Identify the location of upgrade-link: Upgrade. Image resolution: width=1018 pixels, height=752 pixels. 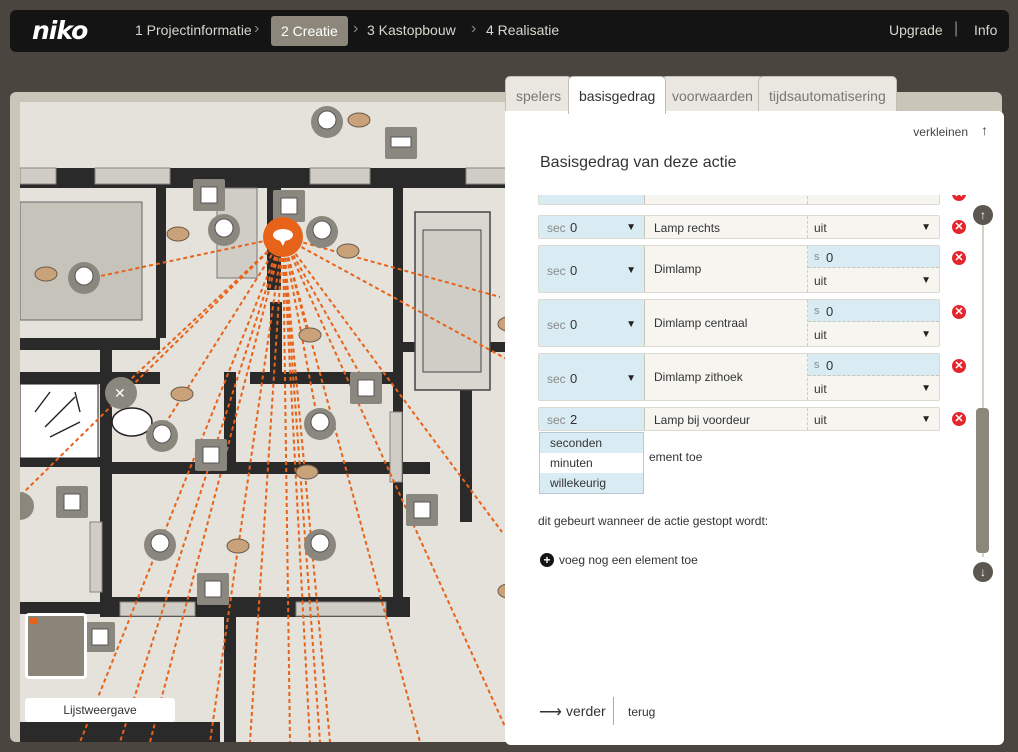
(916, 30).